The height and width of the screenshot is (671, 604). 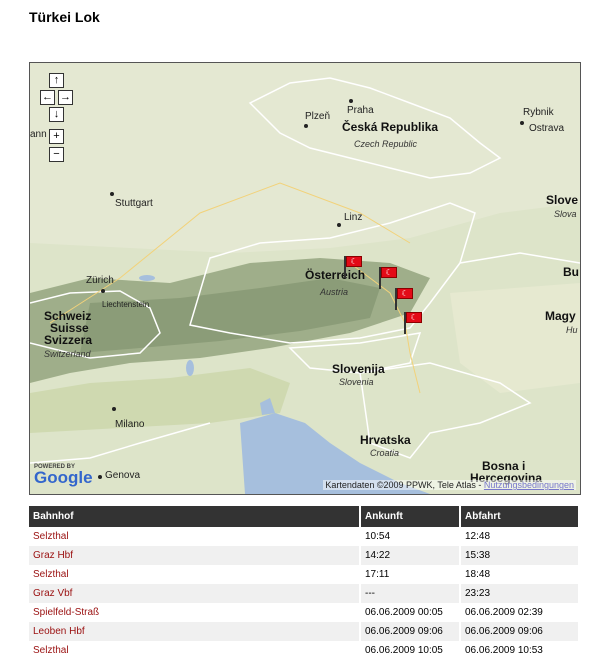 I want to click on map-label-svizzera: Svizzera, so click(x=68, y=340).